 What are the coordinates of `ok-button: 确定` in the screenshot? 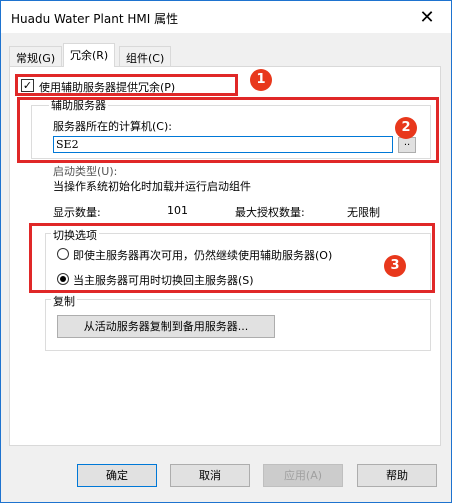 It's located at (117, 475).